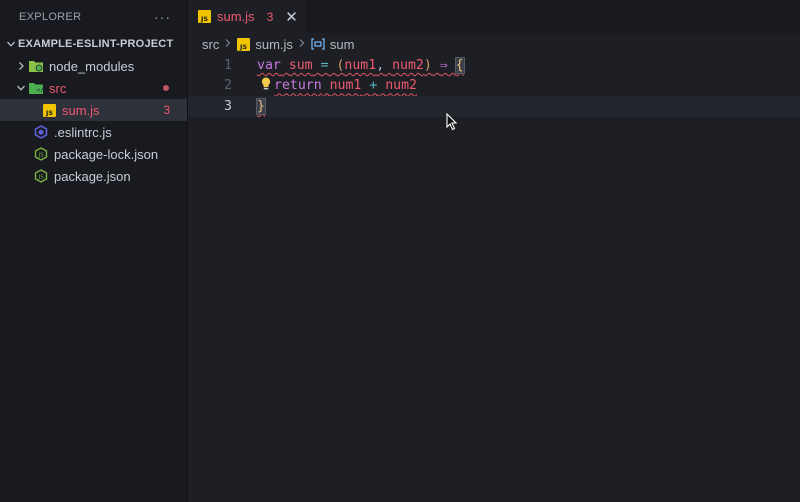 The height and width of the screenshot is (502, 800). Describe the element at coordinates (459, 65) in the screenshot. I see `brace: {` at that location.